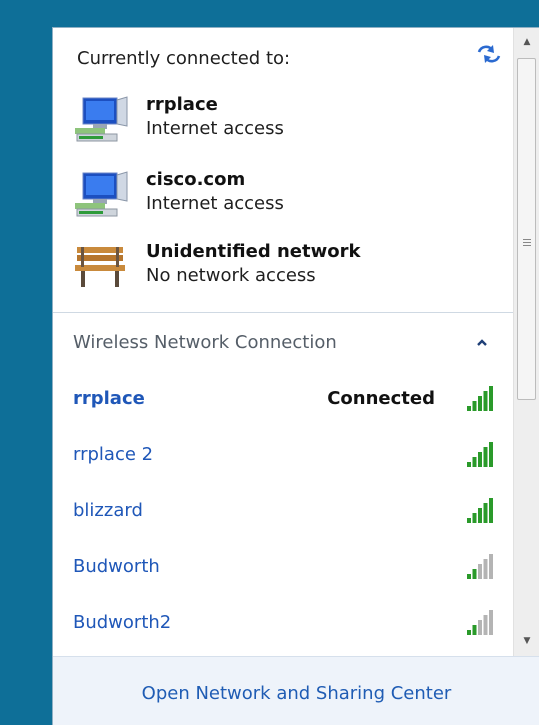 This screenshot has width=539, height=725. Describe the element at coordinates (296, 693) in the screenshot. I see `open-network-center-link: Open Network and Sharing Center` at that location.